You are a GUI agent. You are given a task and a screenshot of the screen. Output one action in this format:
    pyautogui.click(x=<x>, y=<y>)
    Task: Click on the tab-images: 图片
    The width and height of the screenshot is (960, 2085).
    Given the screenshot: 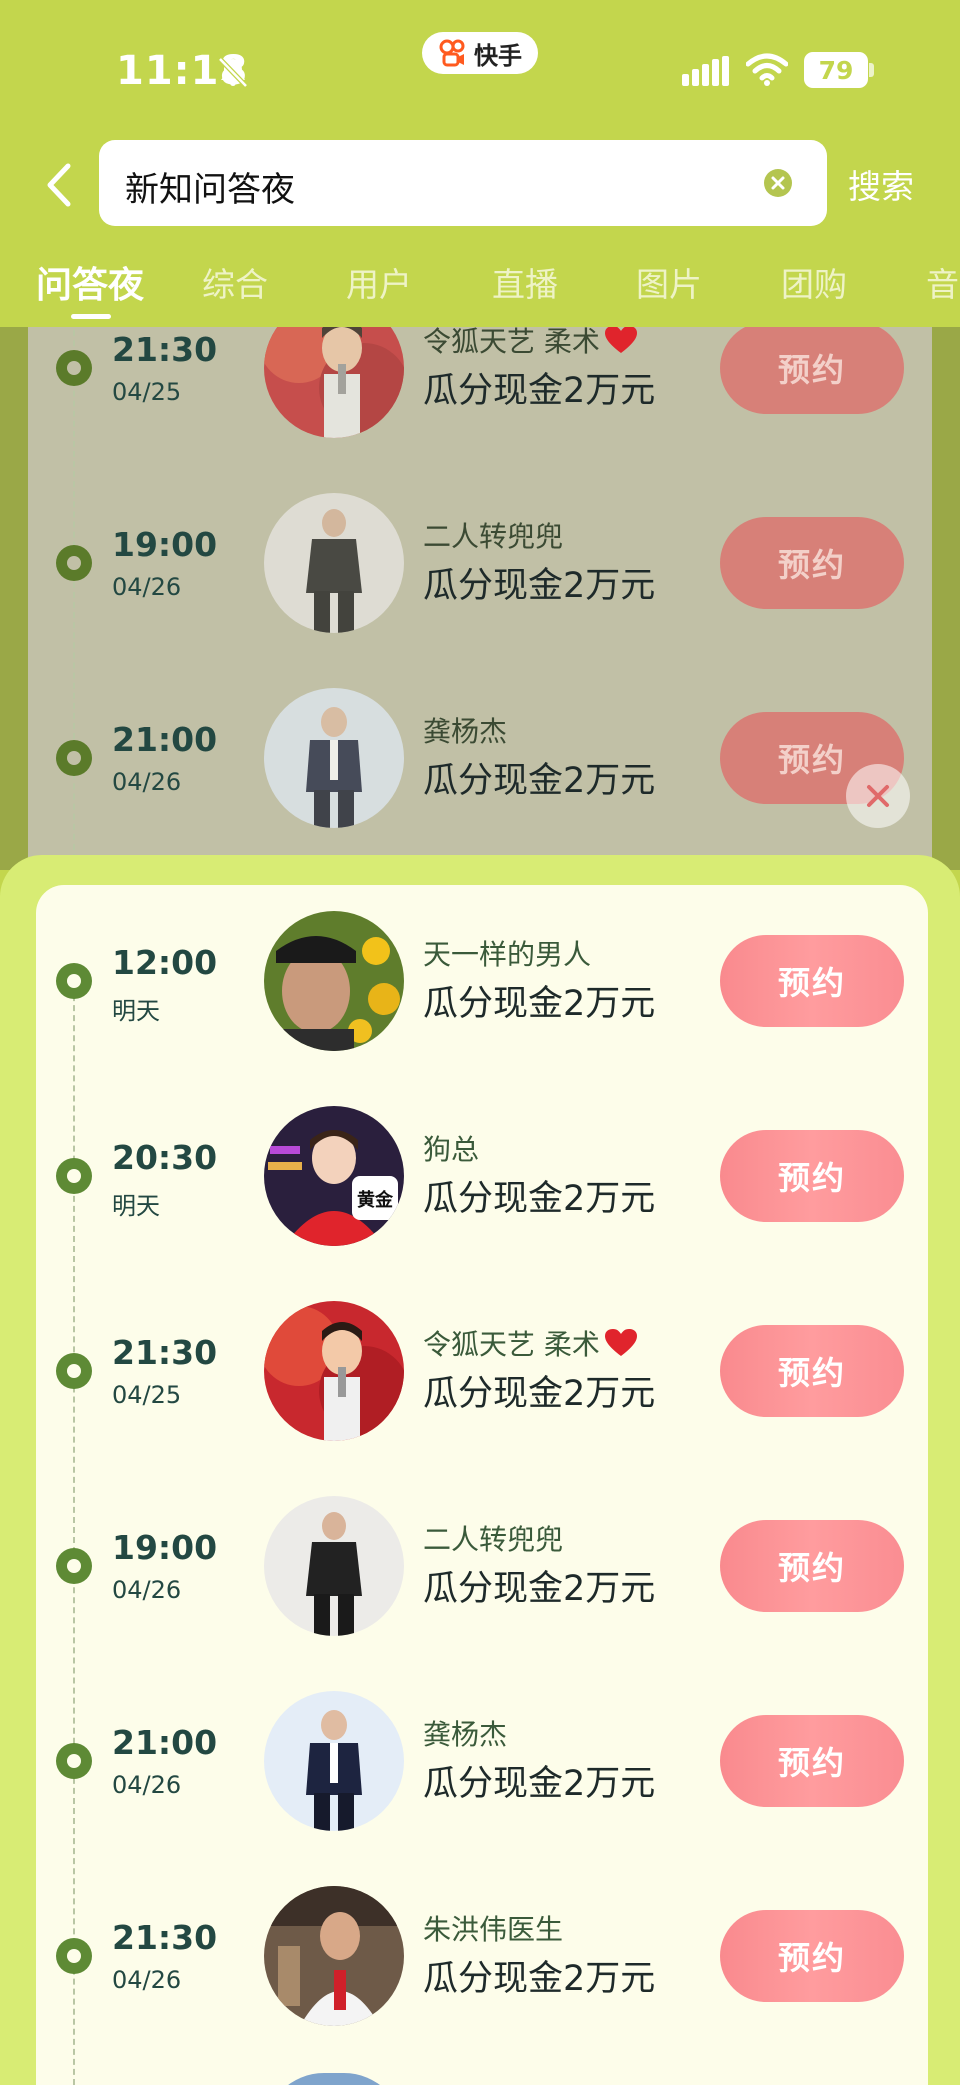 What is the action you would take?
    pyautogui.click(x=669, y=282)
    